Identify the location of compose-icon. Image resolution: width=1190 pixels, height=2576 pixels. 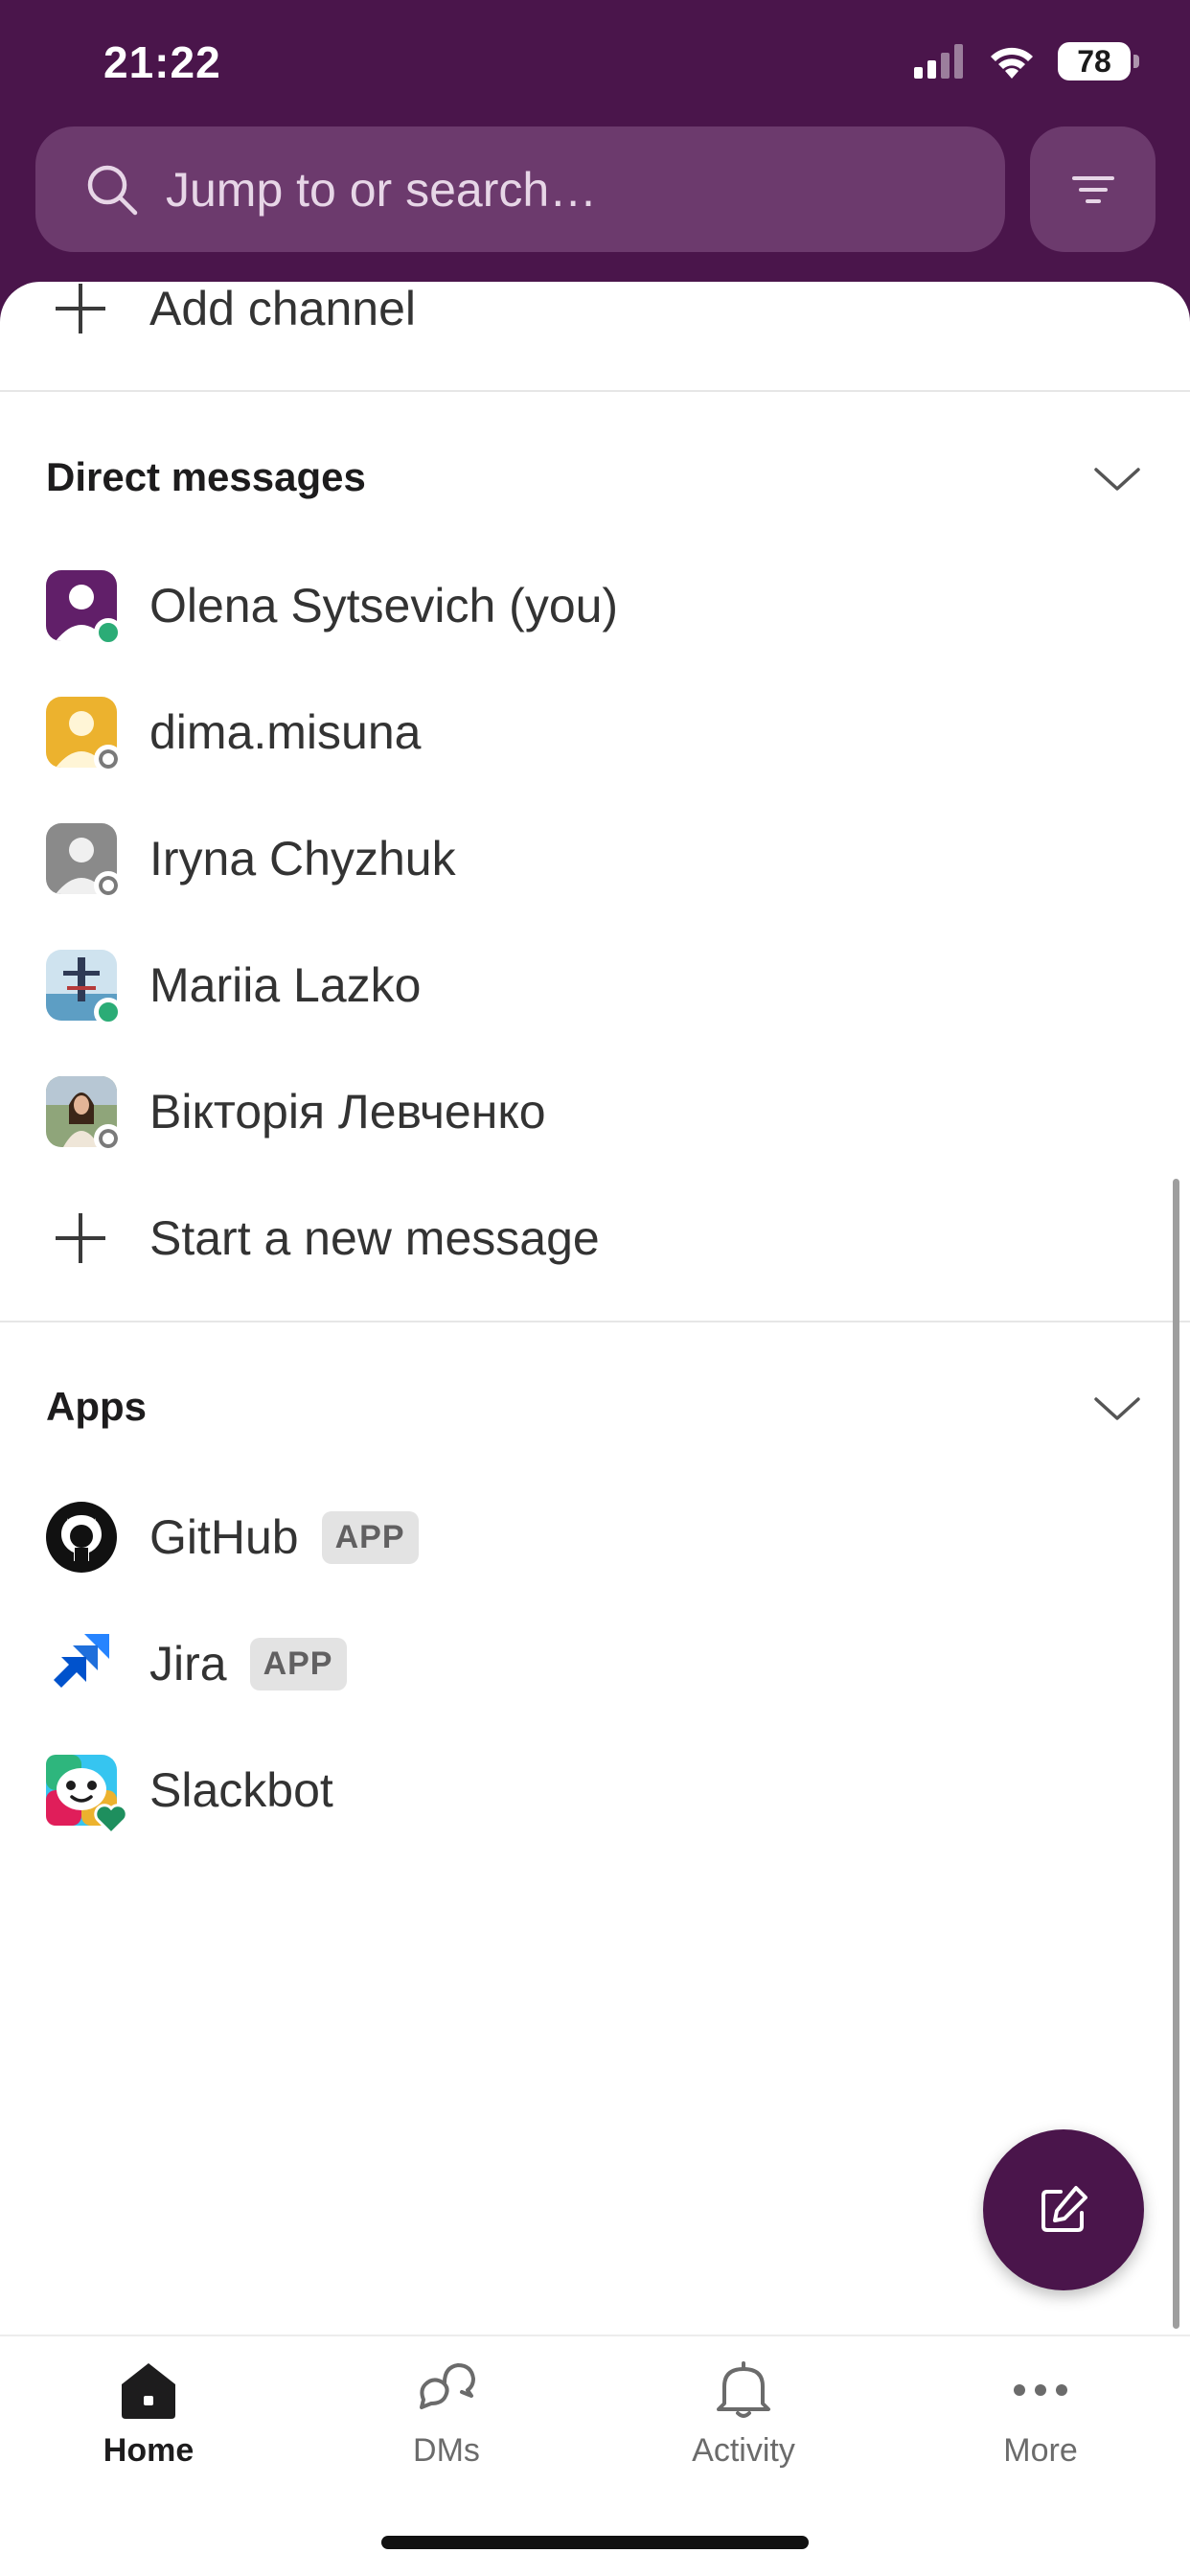
(1064, 2209).